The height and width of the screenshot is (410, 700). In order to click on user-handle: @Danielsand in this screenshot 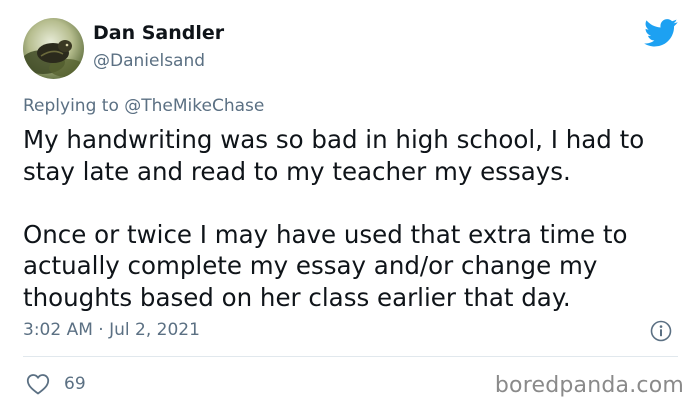, I will do `click(149, 61)`.